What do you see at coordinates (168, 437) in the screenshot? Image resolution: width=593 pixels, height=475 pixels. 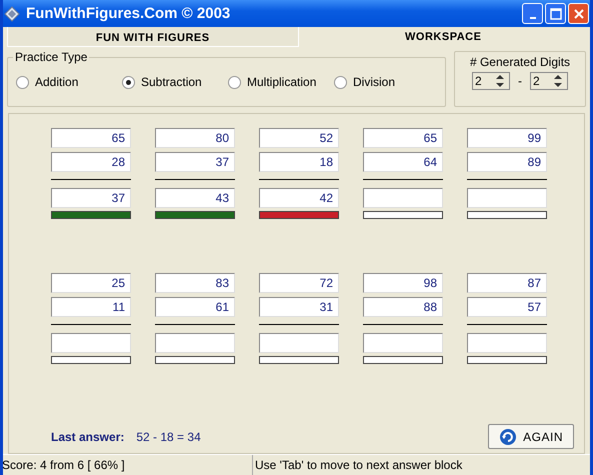 I see `last-answer-value: 52 - 18 = 34` at bounding box center [168, 437].